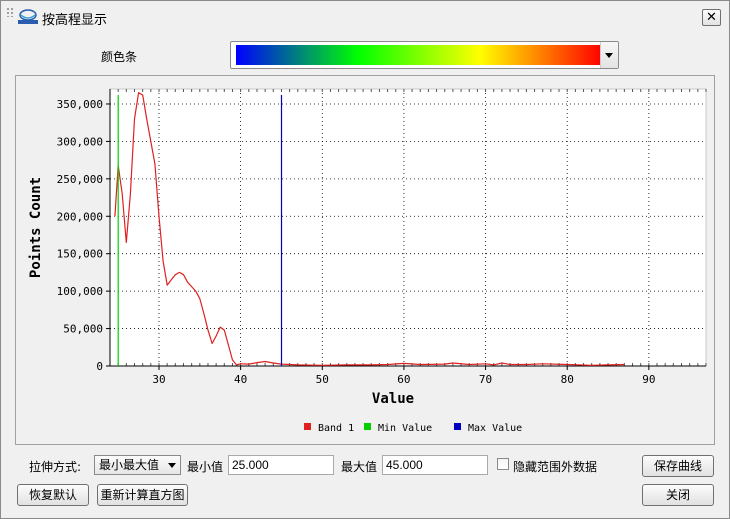  I want to click on legend-label-0: Band 1, so click(336, 428).